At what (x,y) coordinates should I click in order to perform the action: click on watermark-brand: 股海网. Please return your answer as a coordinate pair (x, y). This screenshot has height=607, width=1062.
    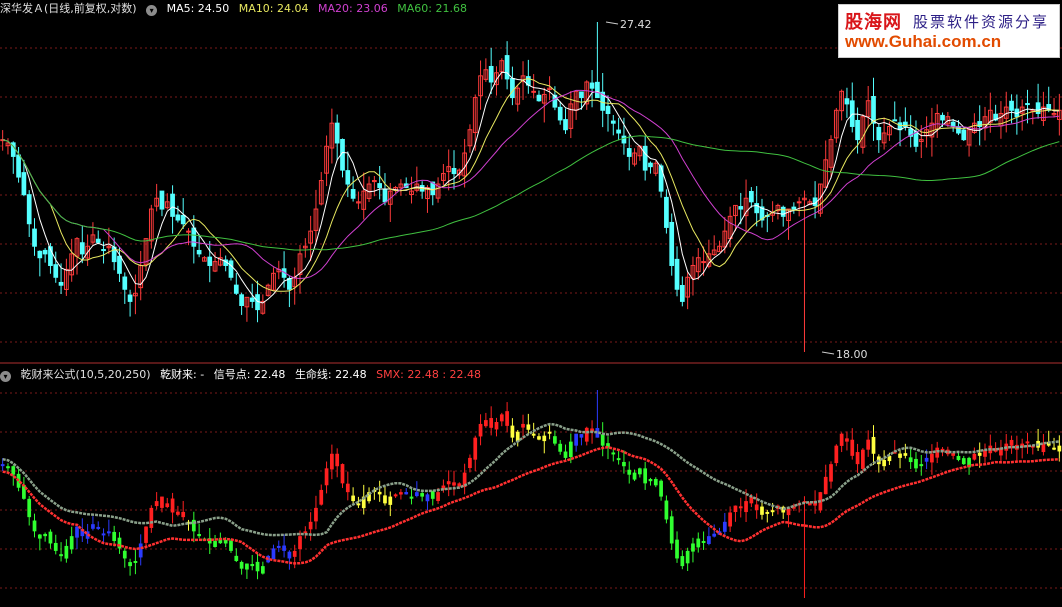
    Looking at the image, I should click on (873, 22).